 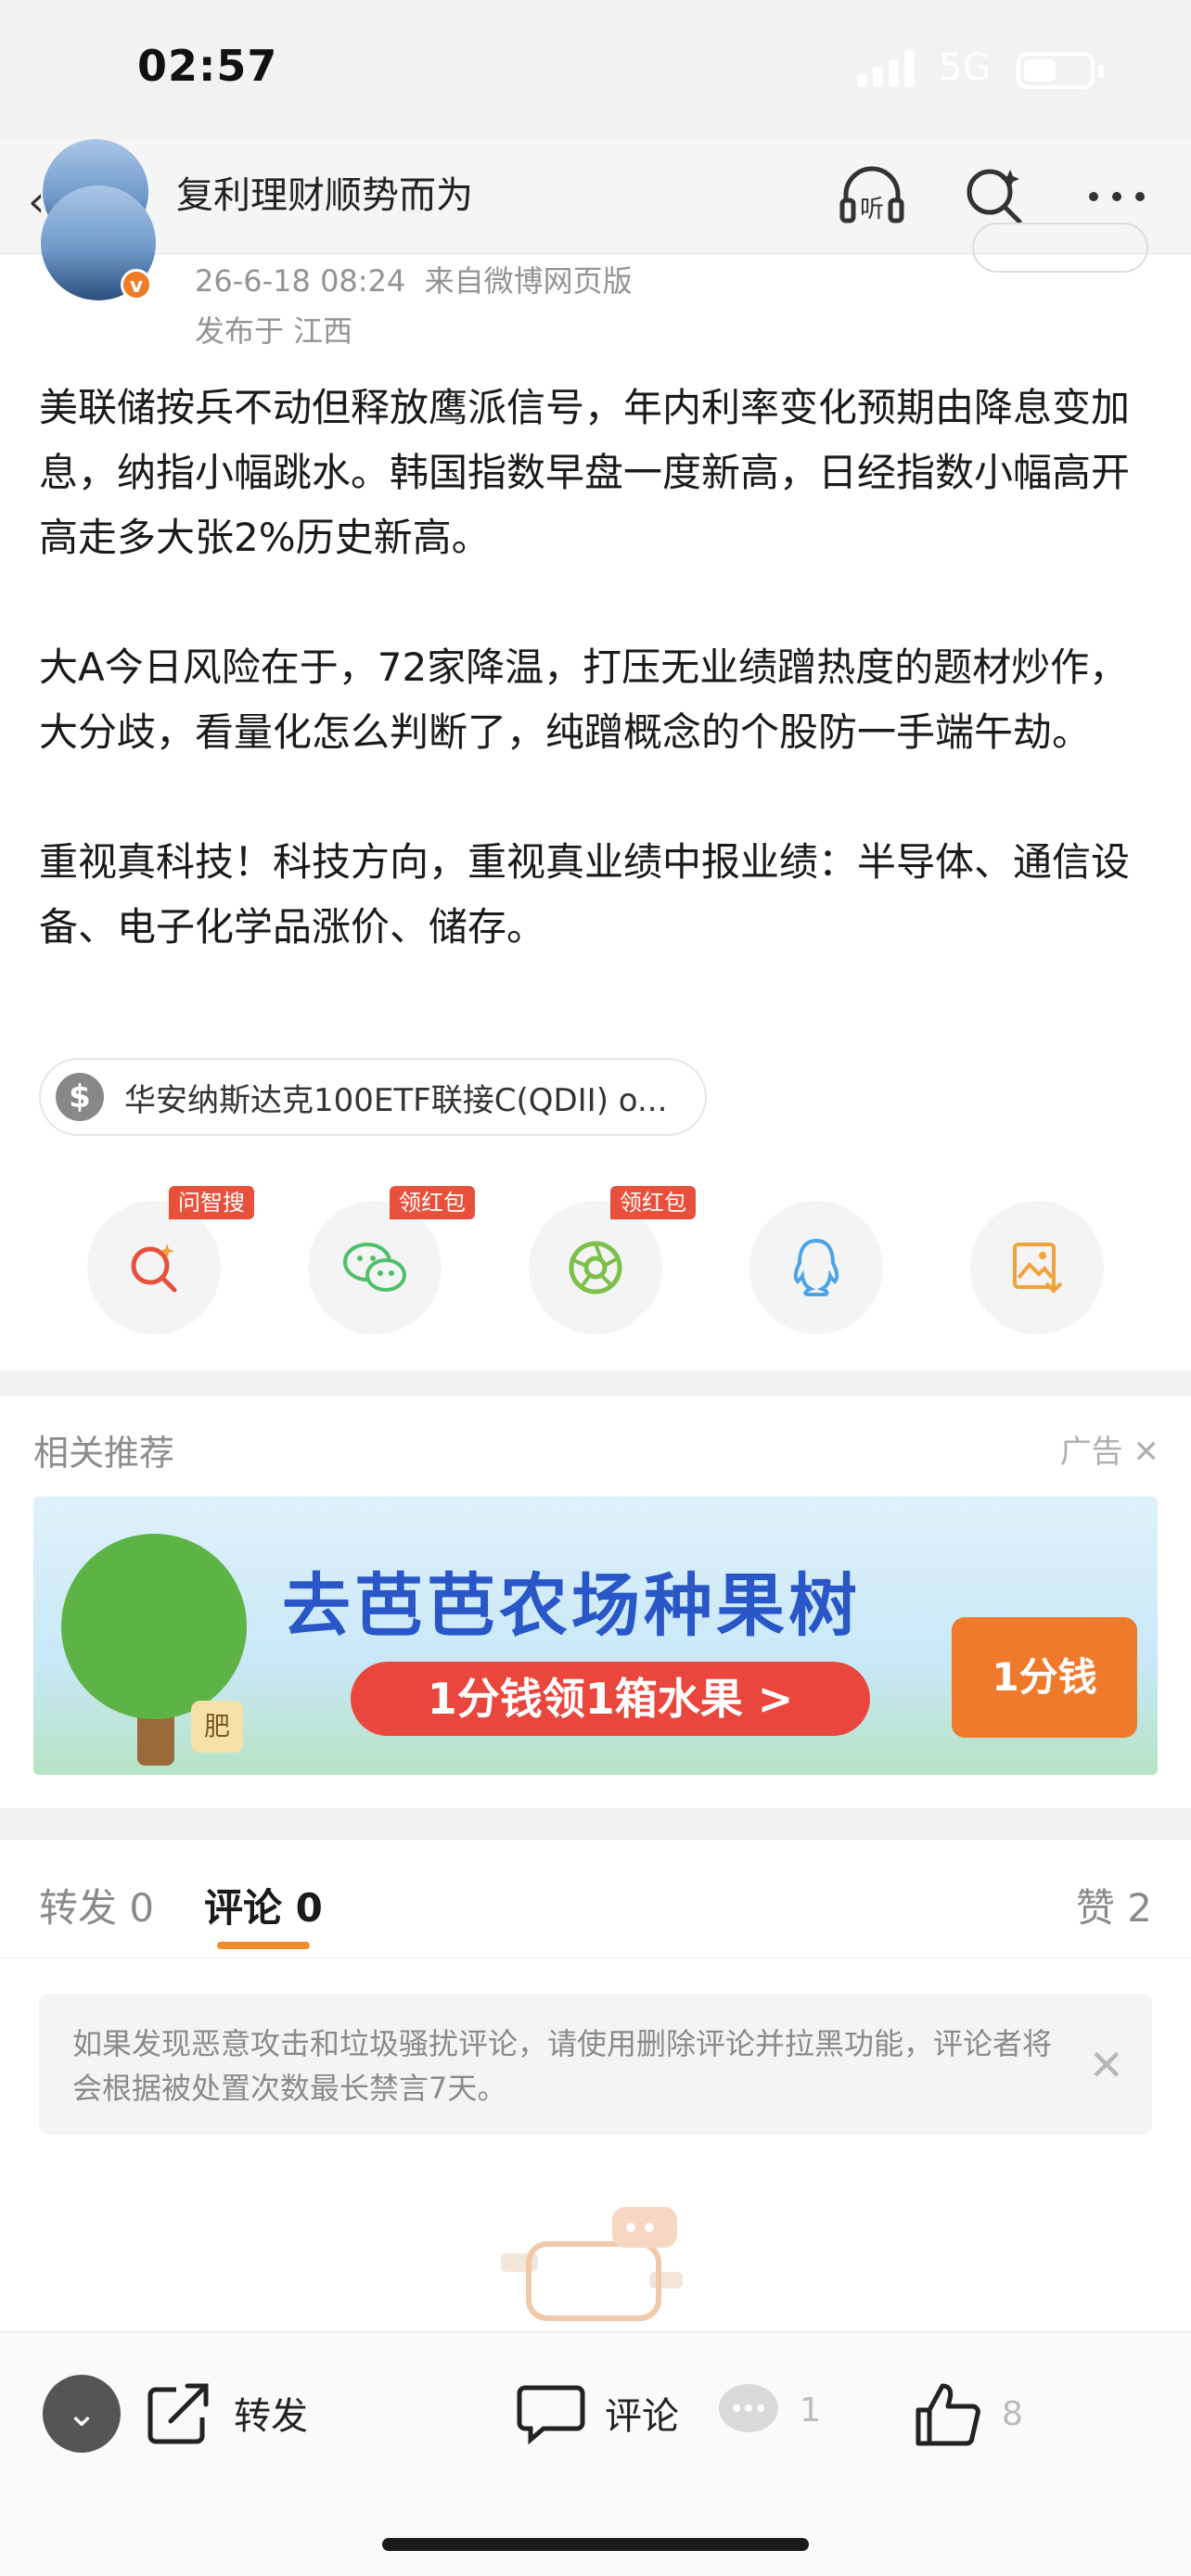 I want to click on verified-badge-icon: v, so click(x=136, y=284).